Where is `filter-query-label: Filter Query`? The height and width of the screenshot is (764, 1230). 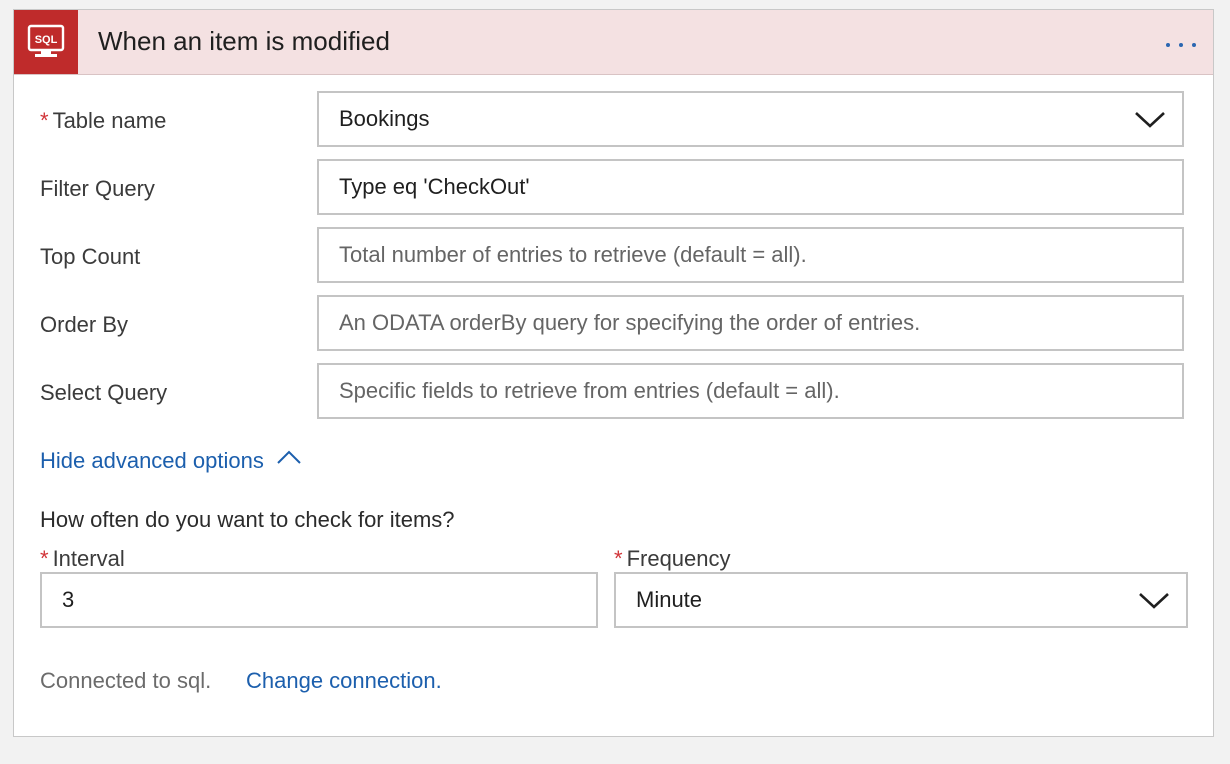 filter-query-label: Filter Query is located at coordinates (97, 188).